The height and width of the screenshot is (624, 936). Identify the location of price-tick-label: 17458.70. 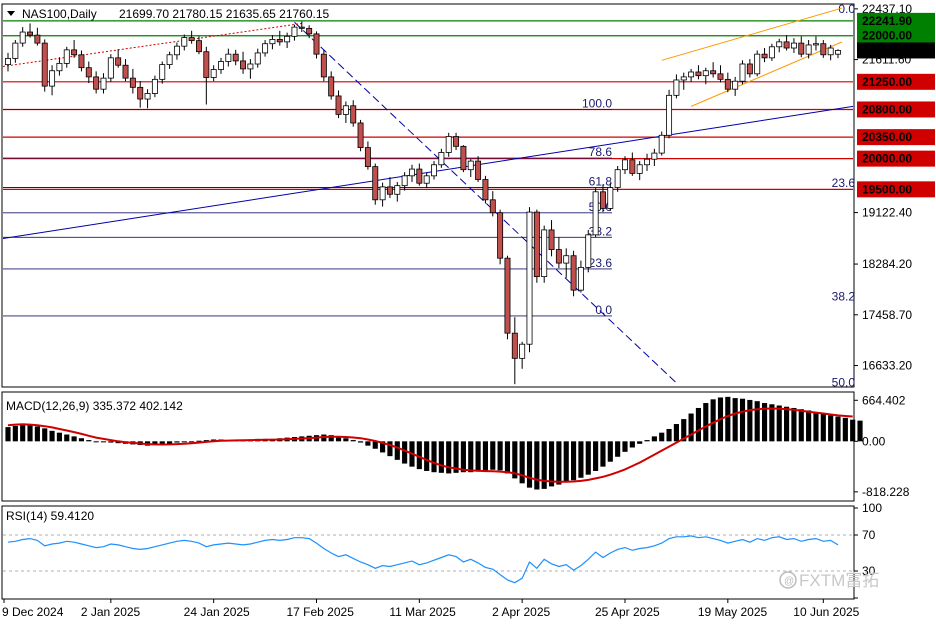
(887, 315).